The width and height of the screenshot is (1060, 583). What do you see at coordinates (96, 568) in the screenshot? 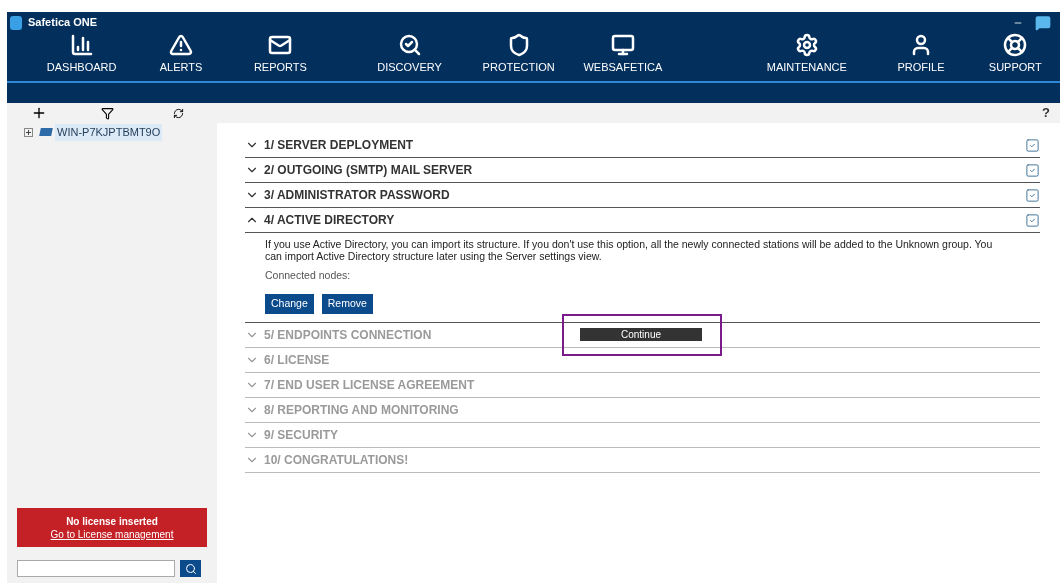
I see `search-field` at bounding box center [96, 568].